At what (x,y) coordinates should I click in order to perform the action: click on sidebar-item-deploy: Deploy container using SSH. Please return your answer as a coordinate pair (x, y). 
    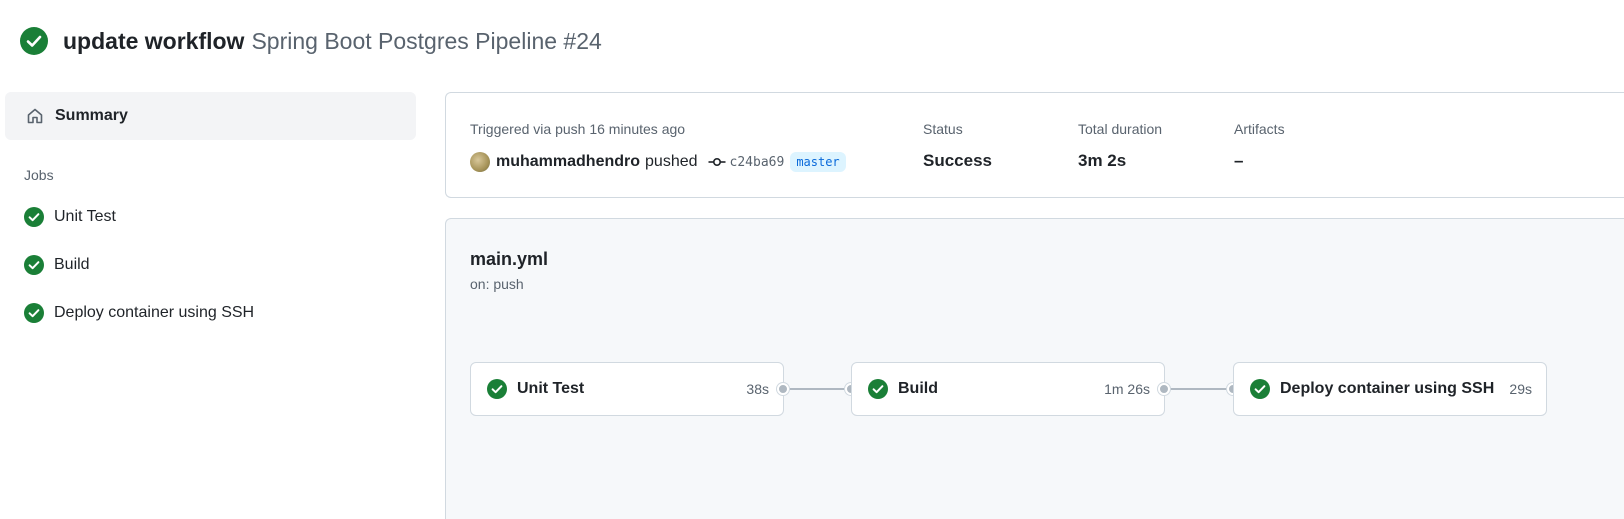
    Looking at the image, I should click on (210, 313).